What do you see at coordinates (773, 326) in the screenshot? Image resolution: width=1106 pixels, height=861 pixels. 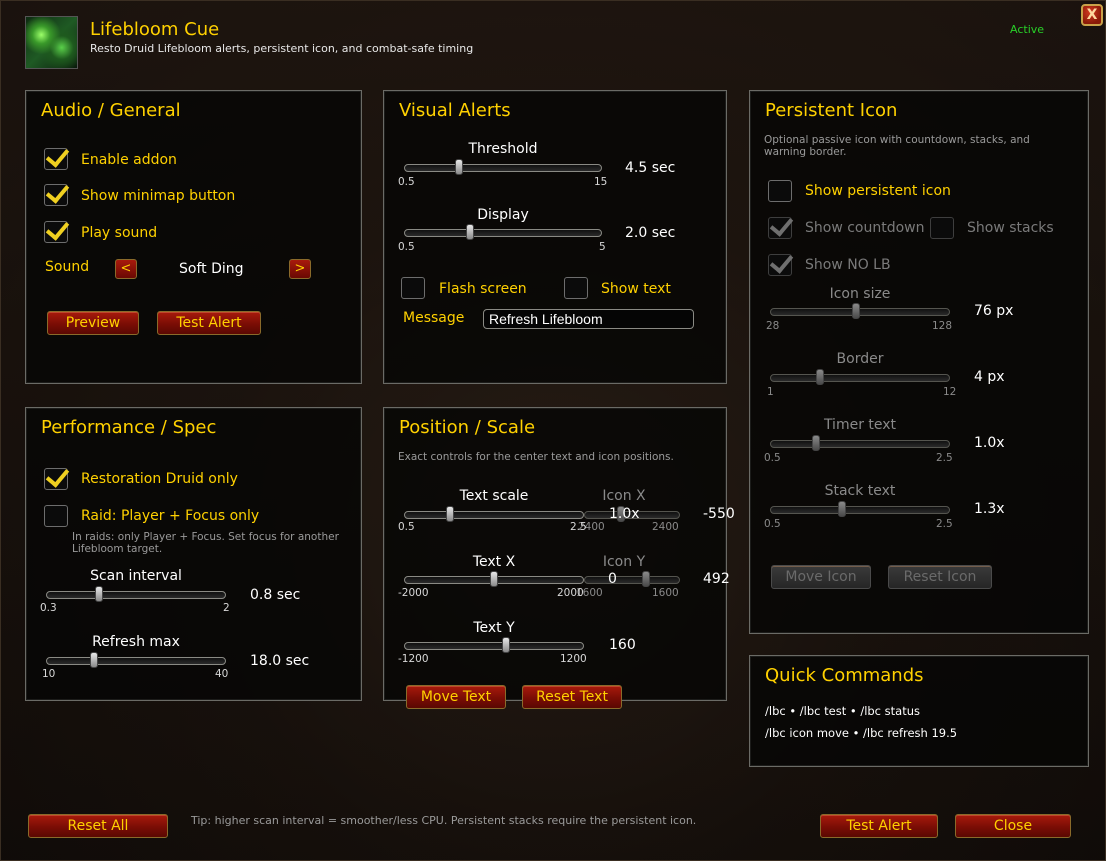 I see `icon-size-min: 28` at bounding box center [773, 326].